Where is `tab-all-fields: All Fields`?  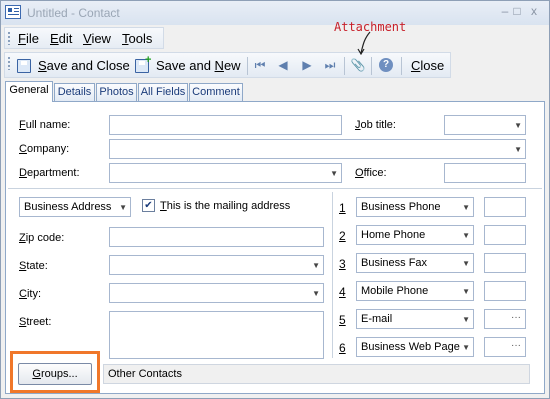
tab-all-fields: All Fields is located at coordinates (163, 92).